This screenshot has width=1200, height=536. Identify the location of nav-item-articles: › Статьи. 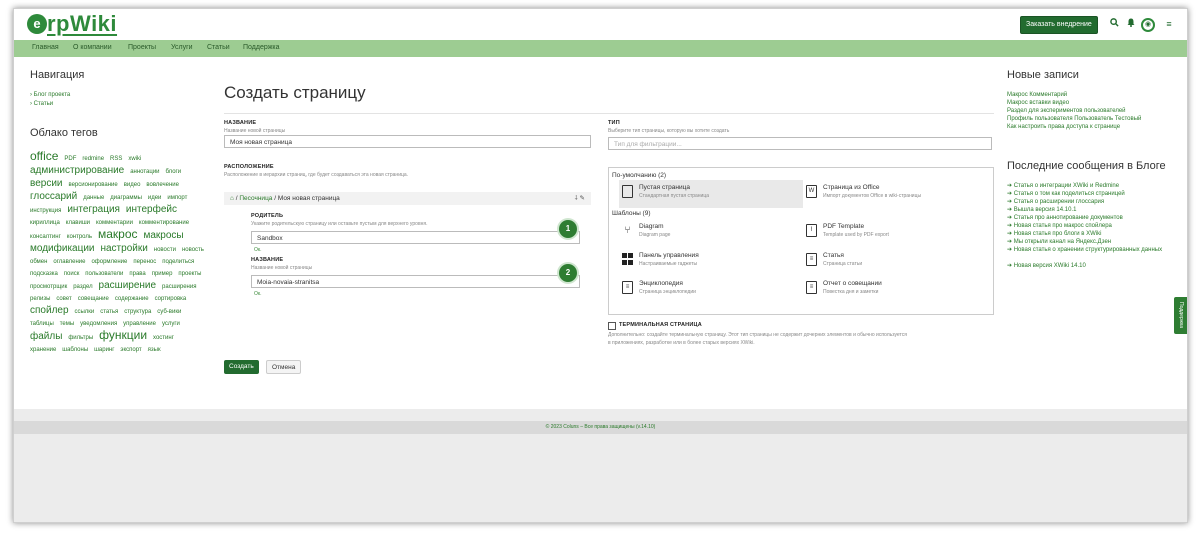
(41, 104).